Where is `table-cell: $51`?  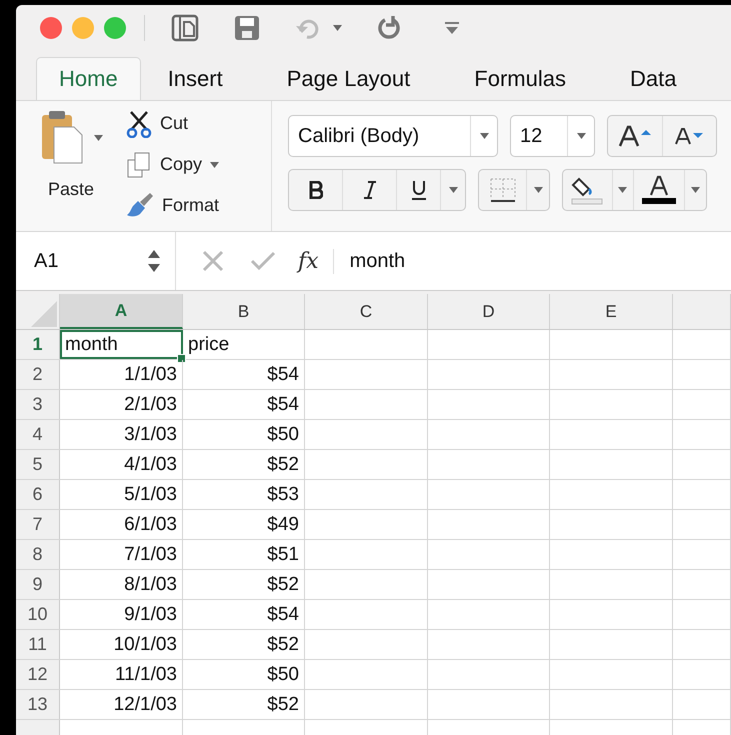 table-cell: $51 is located at coordinates (244, 554).